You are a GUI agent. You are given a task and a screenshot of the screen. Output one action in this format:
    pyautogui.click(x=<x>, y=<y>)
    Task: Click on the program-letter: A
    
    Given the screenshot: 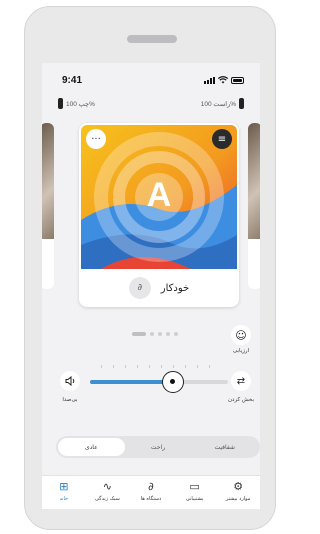 What is the action you would take?
    pyautogui.click(x=159, y=195)
    